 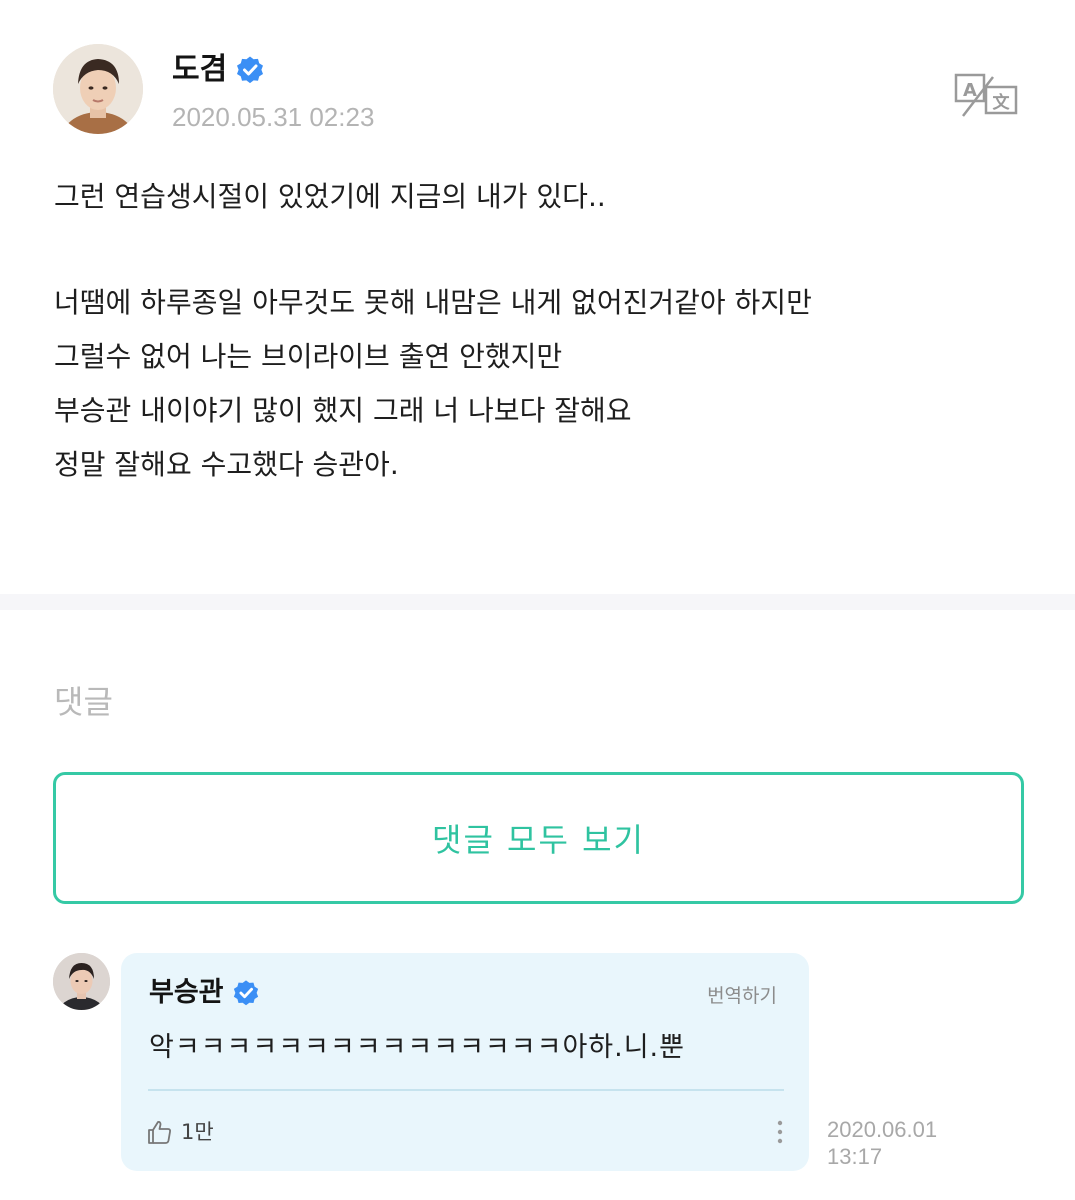 I want to click on comment-time: 13:17, so click(x=855, y=1156).